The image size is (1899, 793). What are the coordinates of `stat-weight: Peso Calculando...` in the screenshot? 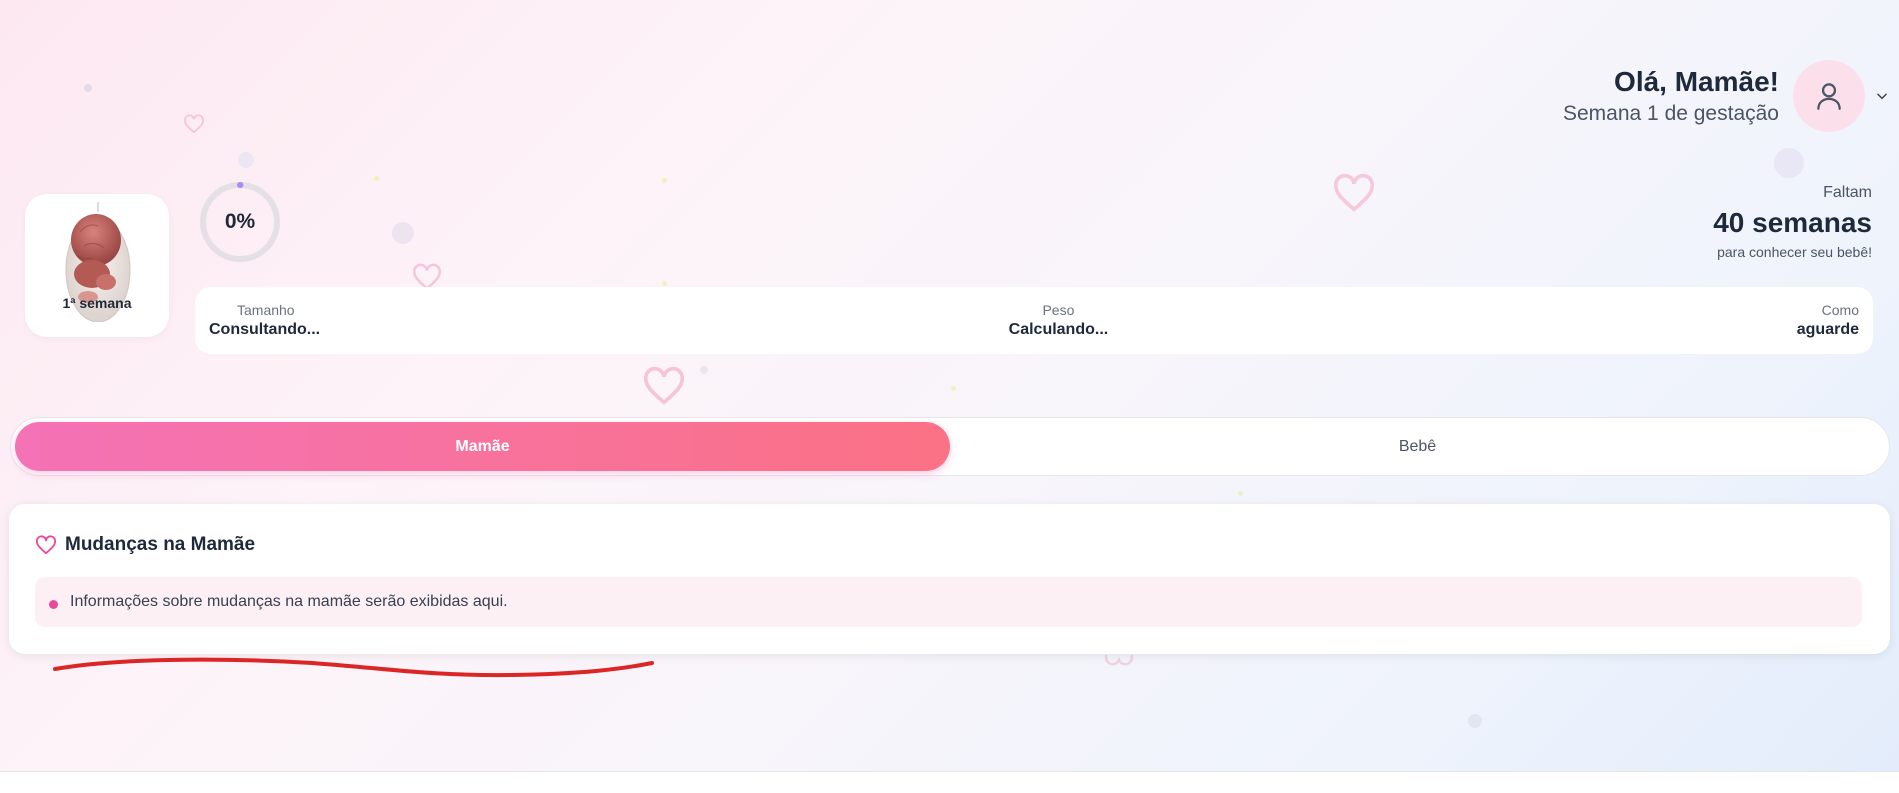 It's located at (1059, 321).